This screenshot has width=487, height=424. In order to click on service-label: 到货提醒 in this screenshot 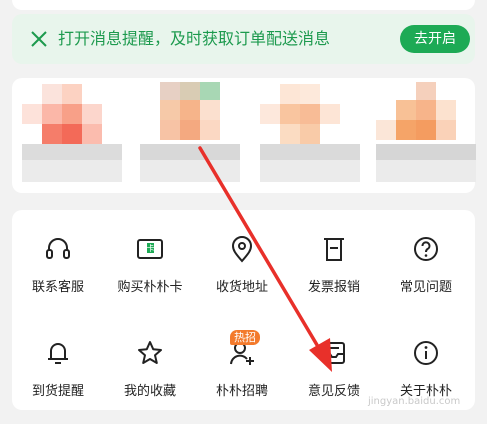, I will do `click(57, 391)`.